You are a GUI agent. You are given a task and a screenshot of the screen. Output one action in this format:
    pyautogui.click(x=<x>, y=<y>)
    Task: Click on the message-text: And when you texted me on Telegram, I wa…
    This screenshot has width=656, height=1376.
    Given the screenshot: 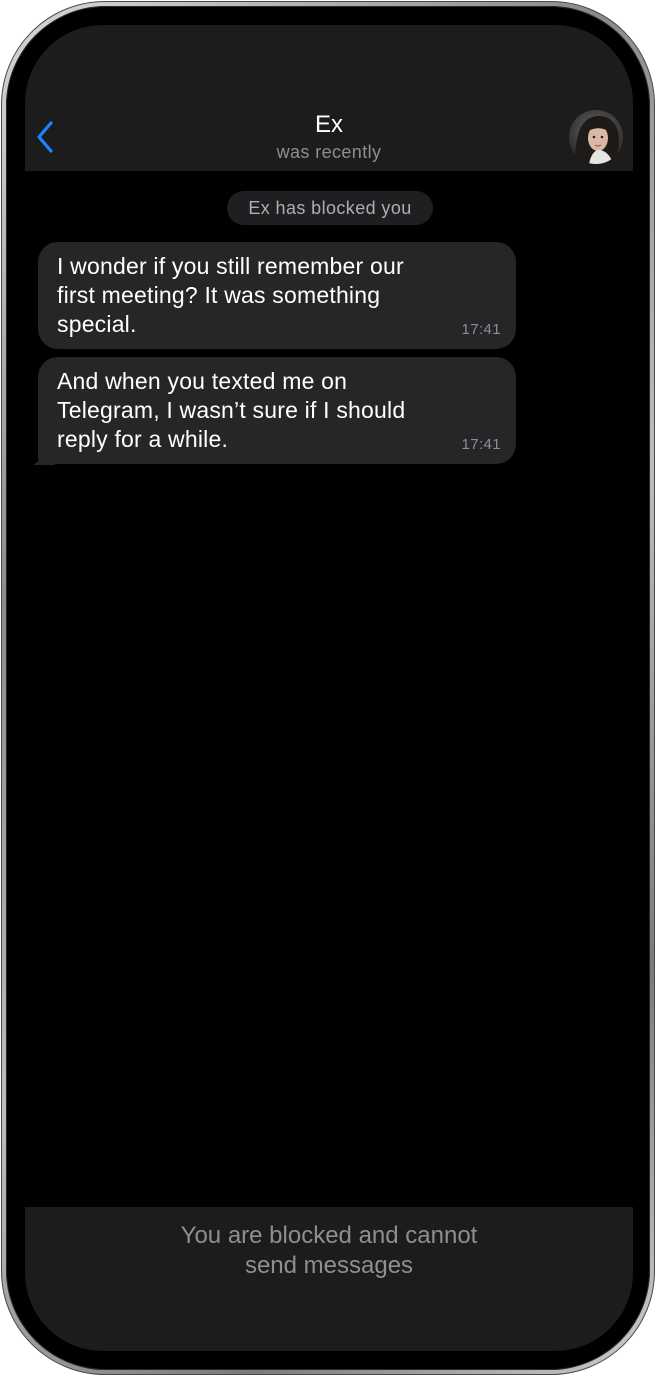 What is the action you would take?
    pyautogui.click(x=231, y=410)
    